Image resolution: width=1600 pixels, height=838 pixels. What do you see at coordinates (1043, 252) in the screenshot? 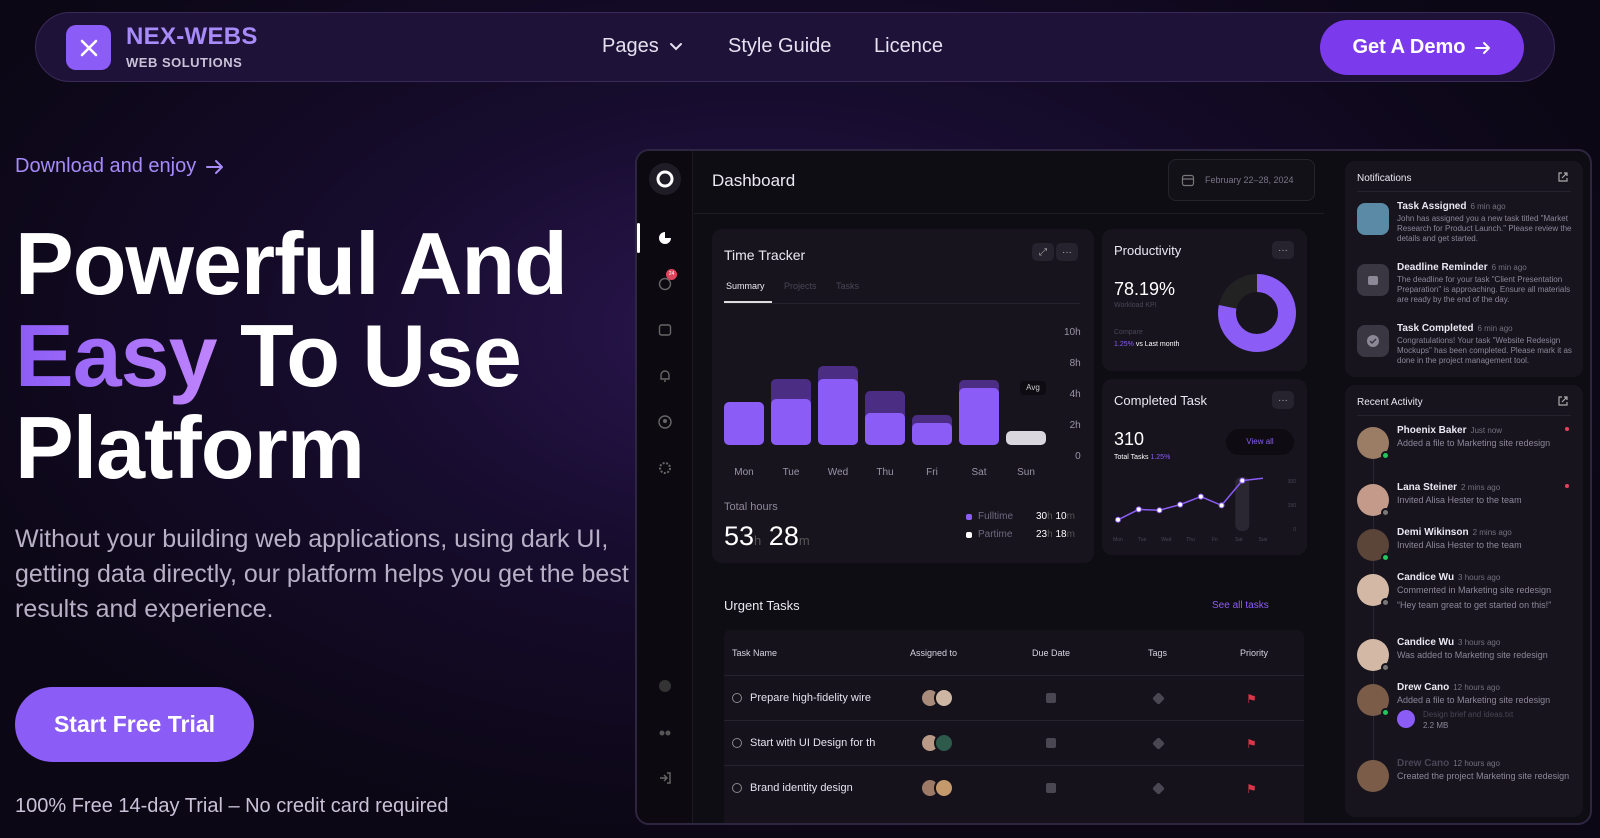
I see `expand-icon: ⤢` at bounding box center [1043, 252].